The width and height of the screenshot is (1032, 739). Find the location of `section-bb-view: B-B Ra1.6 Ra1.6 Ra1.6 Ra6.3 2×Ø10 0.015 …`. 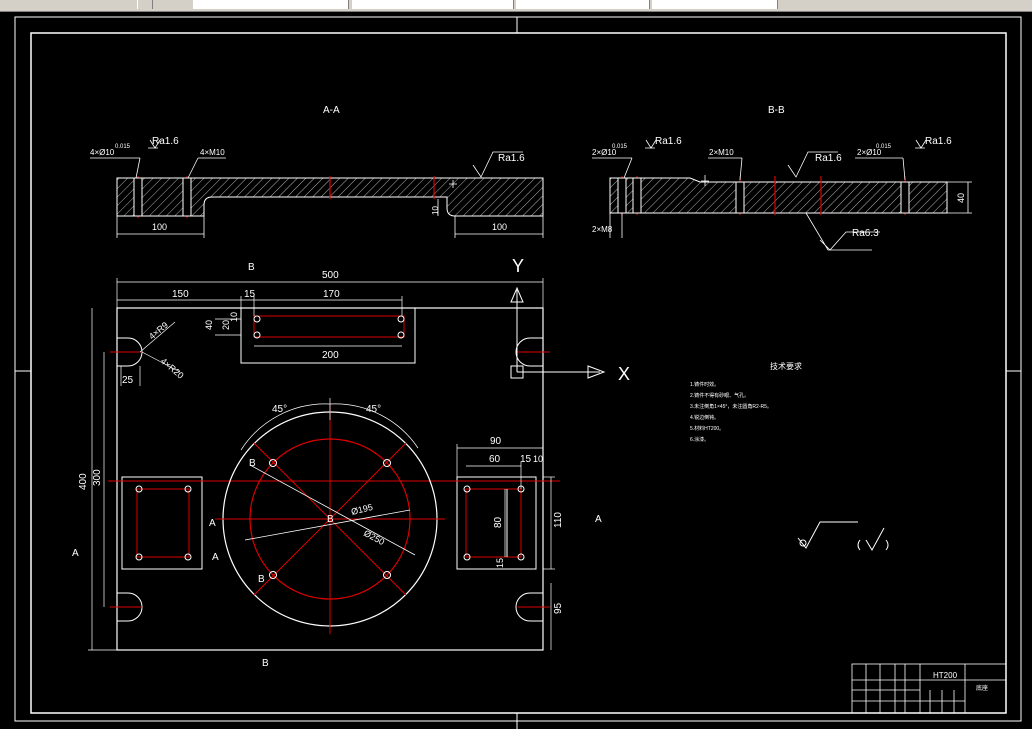

section-bb-view: B-B Ra1.6 Ra1.6 Ra1.6 Ra6.3 2×Ø10 0.015 … is located at coordinates (782, 178).